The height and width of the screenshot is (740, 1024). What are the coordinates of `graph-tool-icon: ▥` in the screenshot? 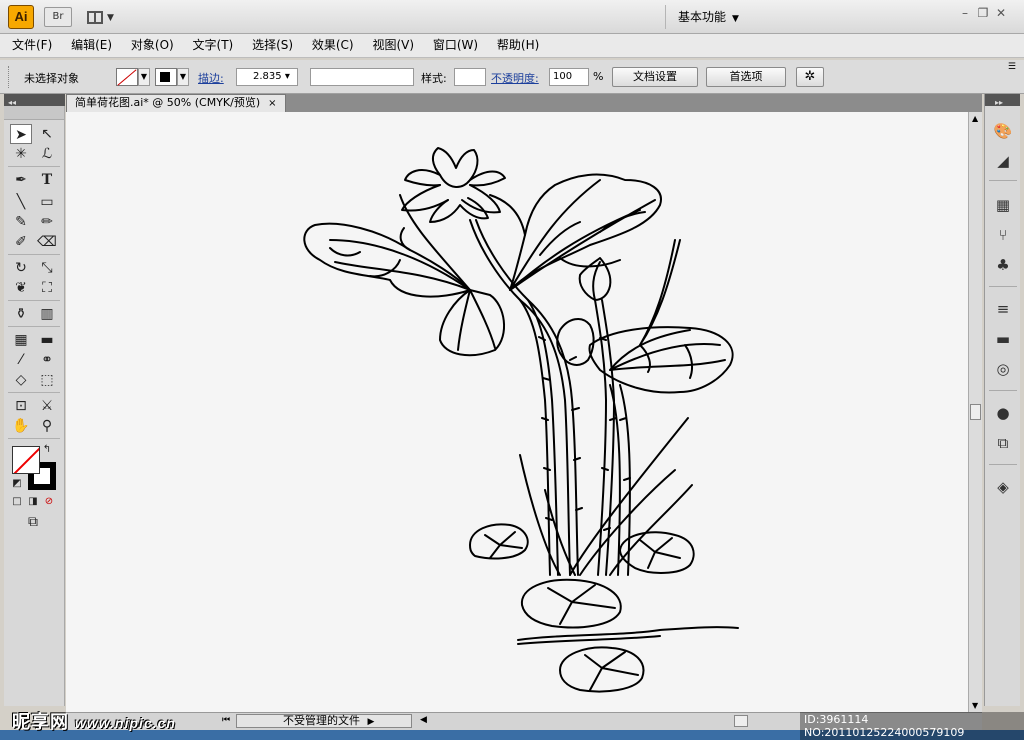 It's located at (47, 314).